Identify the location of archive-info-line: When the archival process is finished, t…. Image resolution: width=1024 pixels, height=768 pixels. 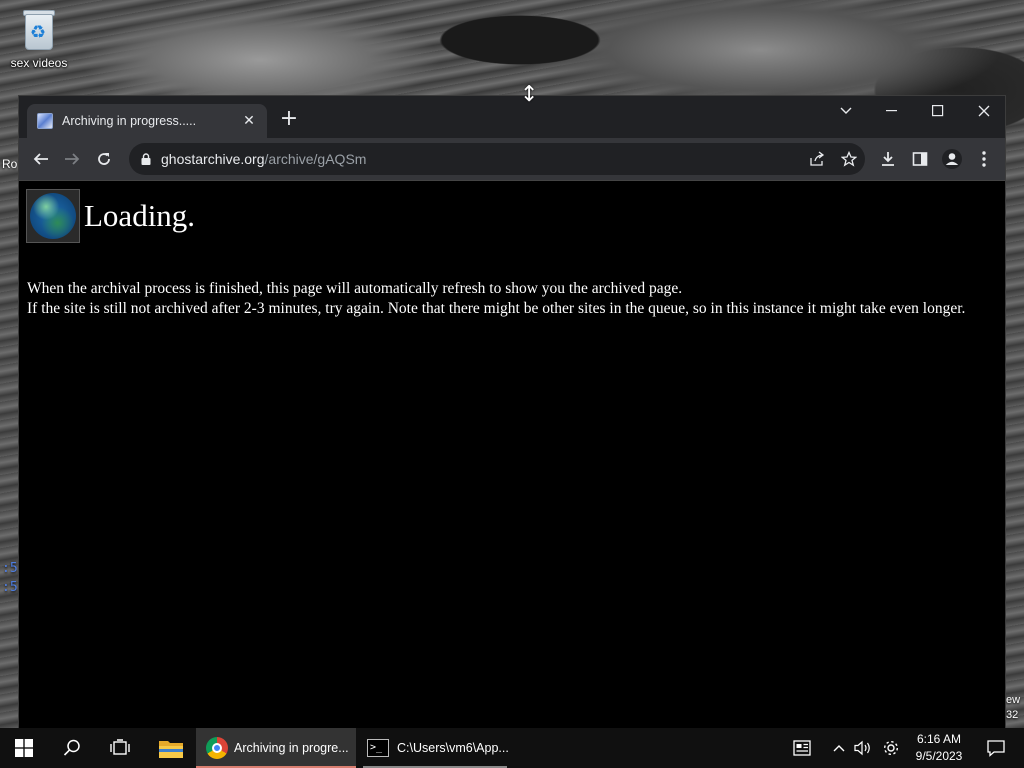
(355, 288).